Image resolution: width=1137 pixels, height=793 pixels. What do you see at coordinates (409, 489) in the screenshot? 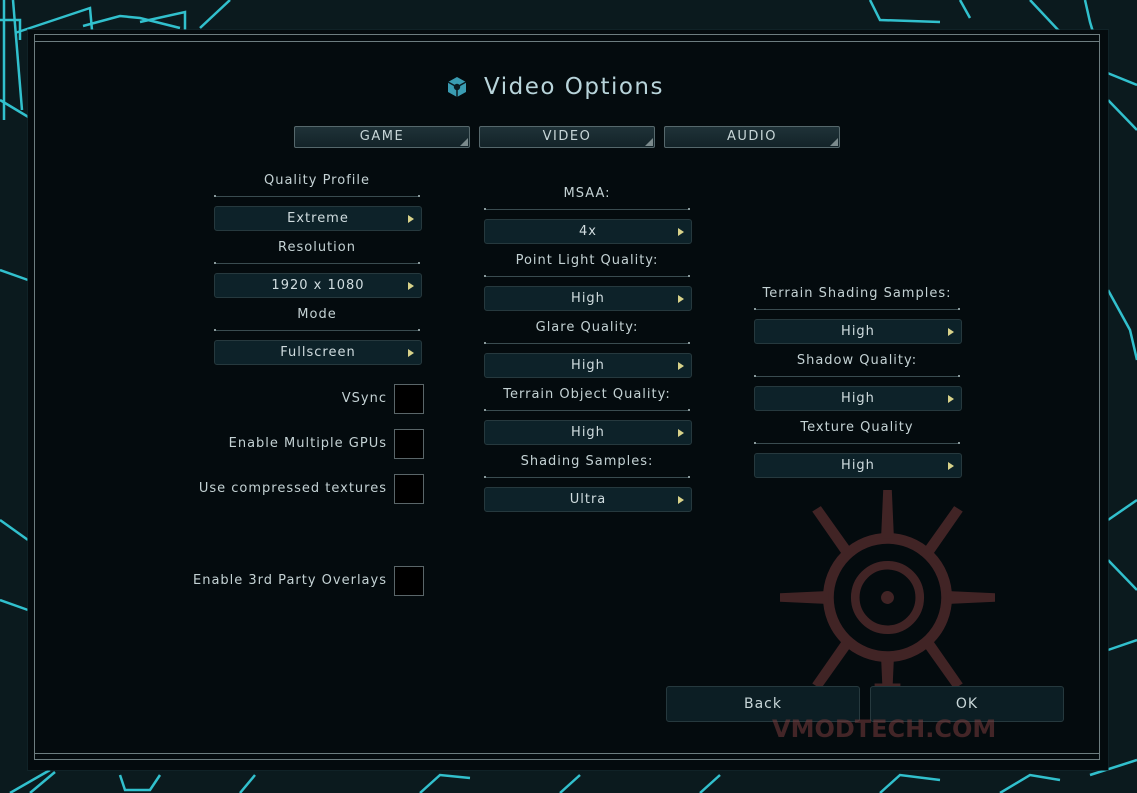
I see `compressed-textures-checkbox` at bounding box center [409, 489].